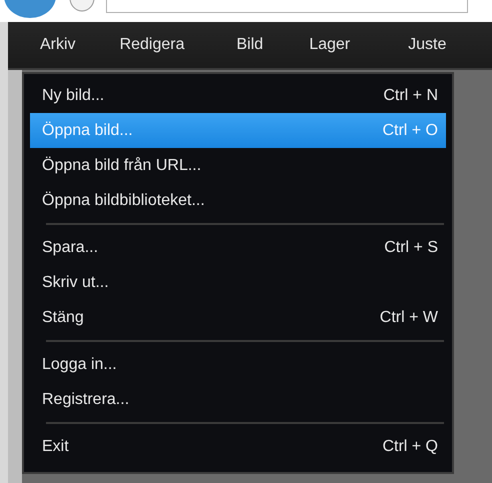  Describe the element at coordinates (427, 45) in the screenshot. I see `menu-bar-item: Juste` at that location.